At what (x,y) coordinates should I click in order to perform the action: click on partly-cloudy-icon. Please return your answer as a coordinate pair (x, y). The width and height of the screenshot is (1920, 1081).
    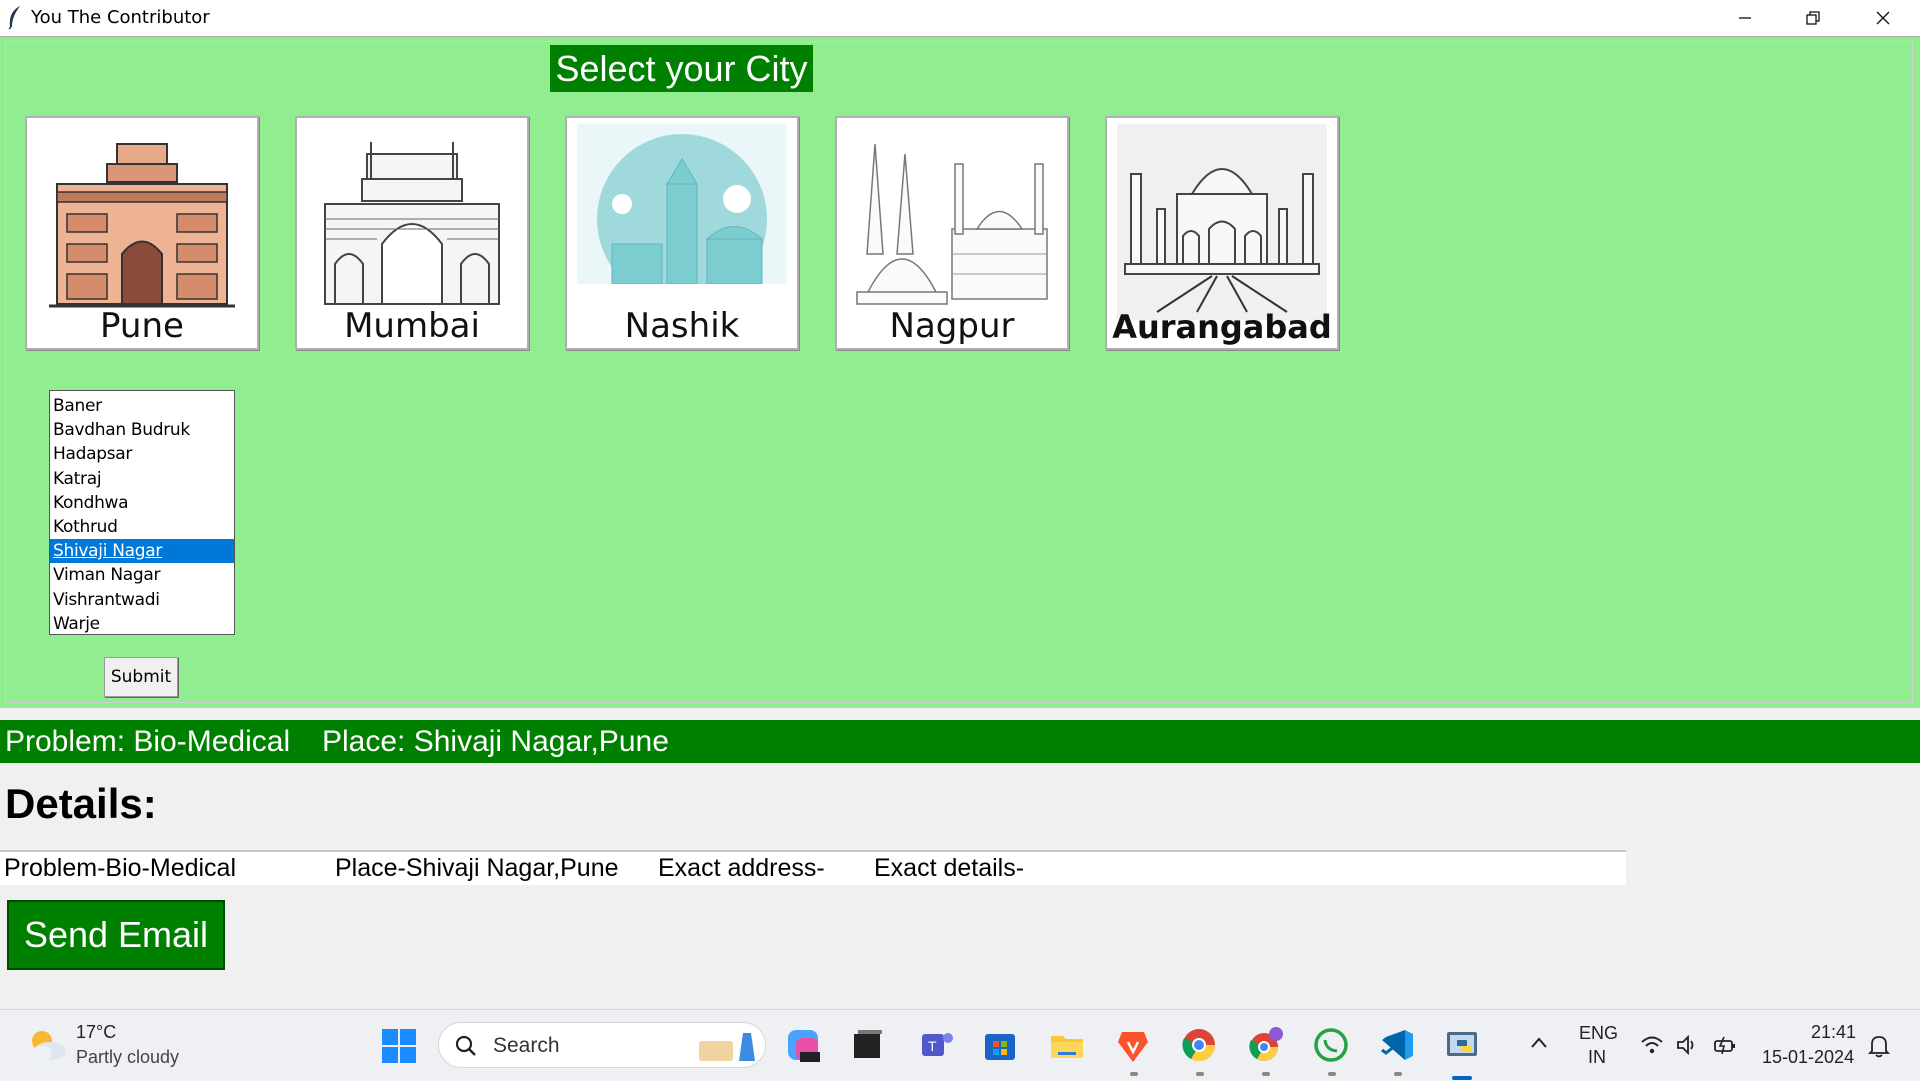
    Looking at the image, I should click on (46, 1045).